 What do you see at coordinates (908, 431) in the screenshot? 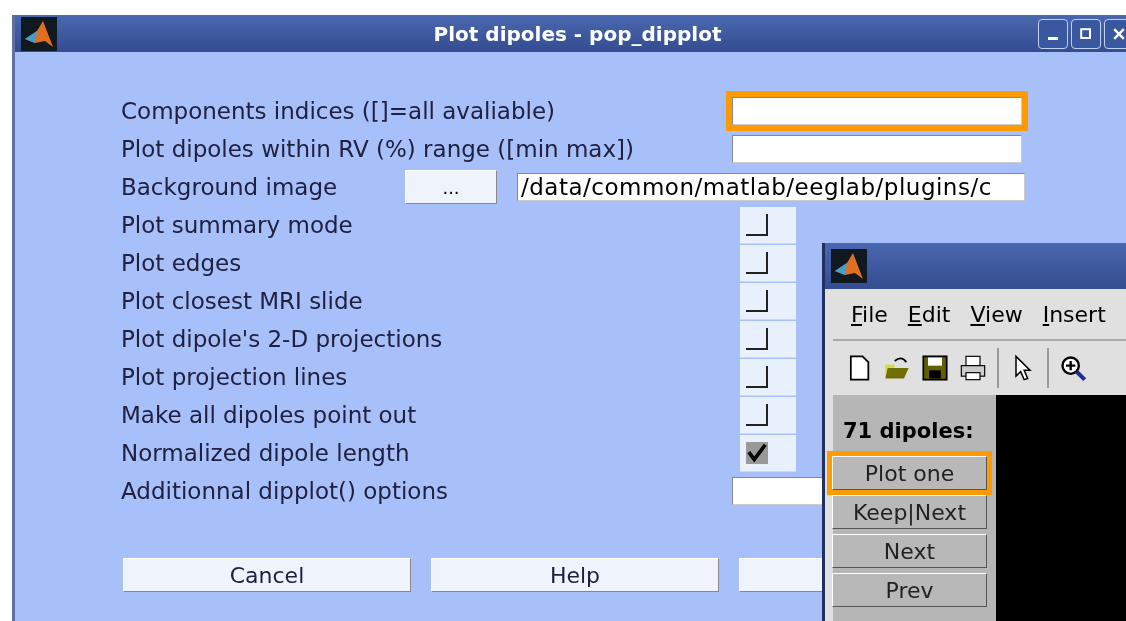
I see `dipole-count: 71 dipoles:` at bounding box center [908, 431].